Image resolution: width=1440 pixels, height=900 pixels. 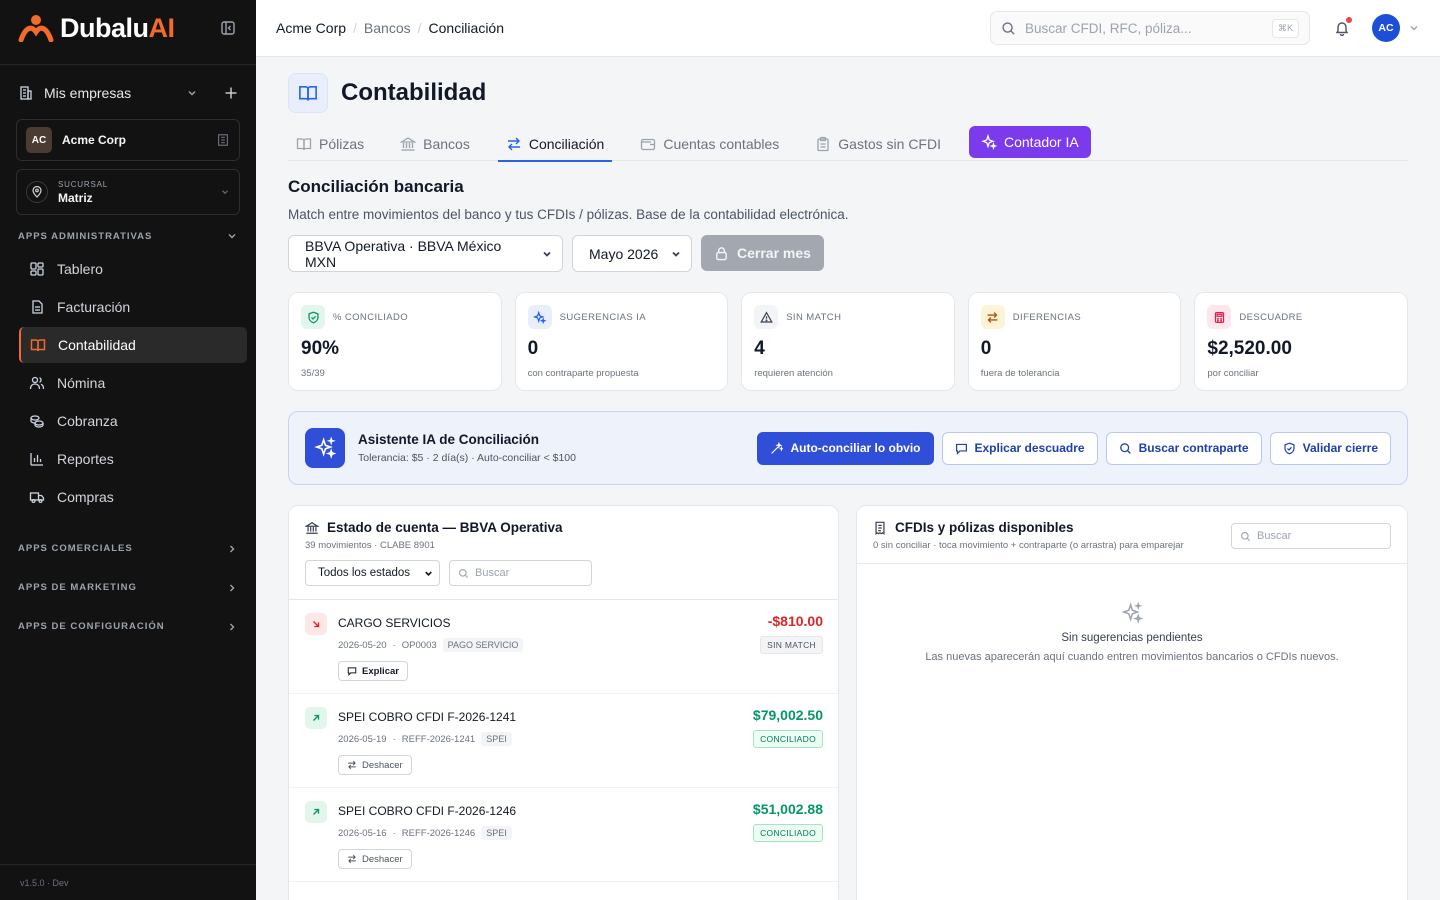 What do you see at coordinates (848, 28) in the screenshot?
I see `topbar: Acme Corp / Bancos / Conciliación ⌘K AC` at bounding box center [848, 28].